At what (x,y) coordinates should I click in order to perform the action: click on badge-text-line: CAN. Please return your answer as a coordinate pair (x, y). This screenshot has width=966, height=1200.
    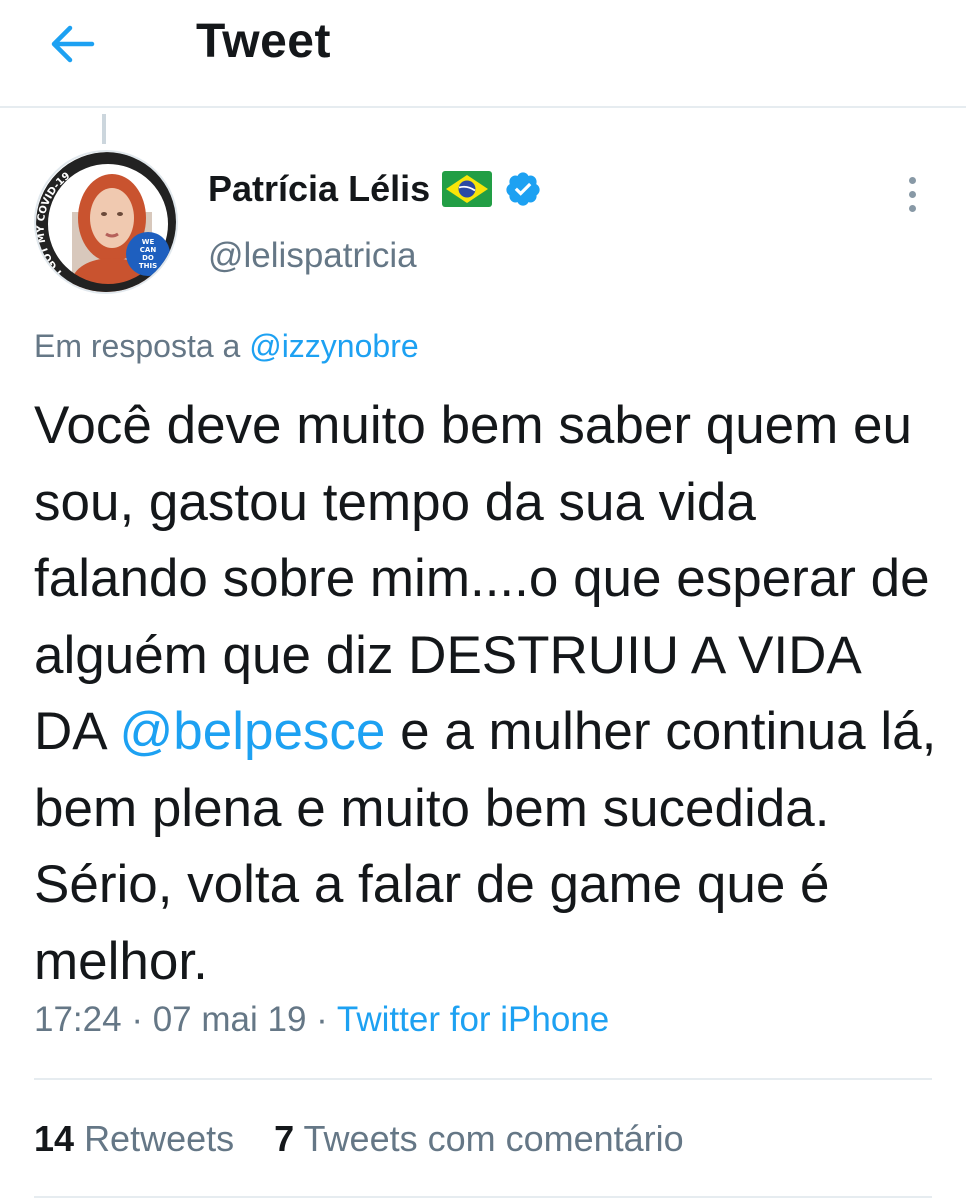
    Looking at the image, I should click on (148, 250).